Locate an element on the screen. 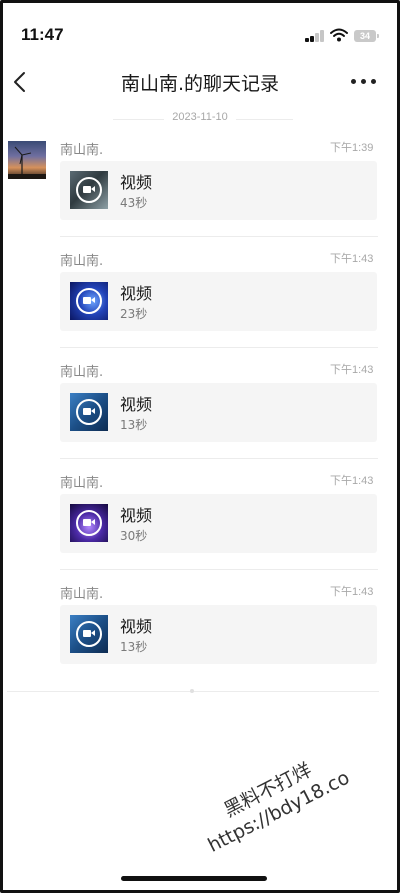 This screenshot has width=400, height=893. avatar is located at coordinates (27, 160).